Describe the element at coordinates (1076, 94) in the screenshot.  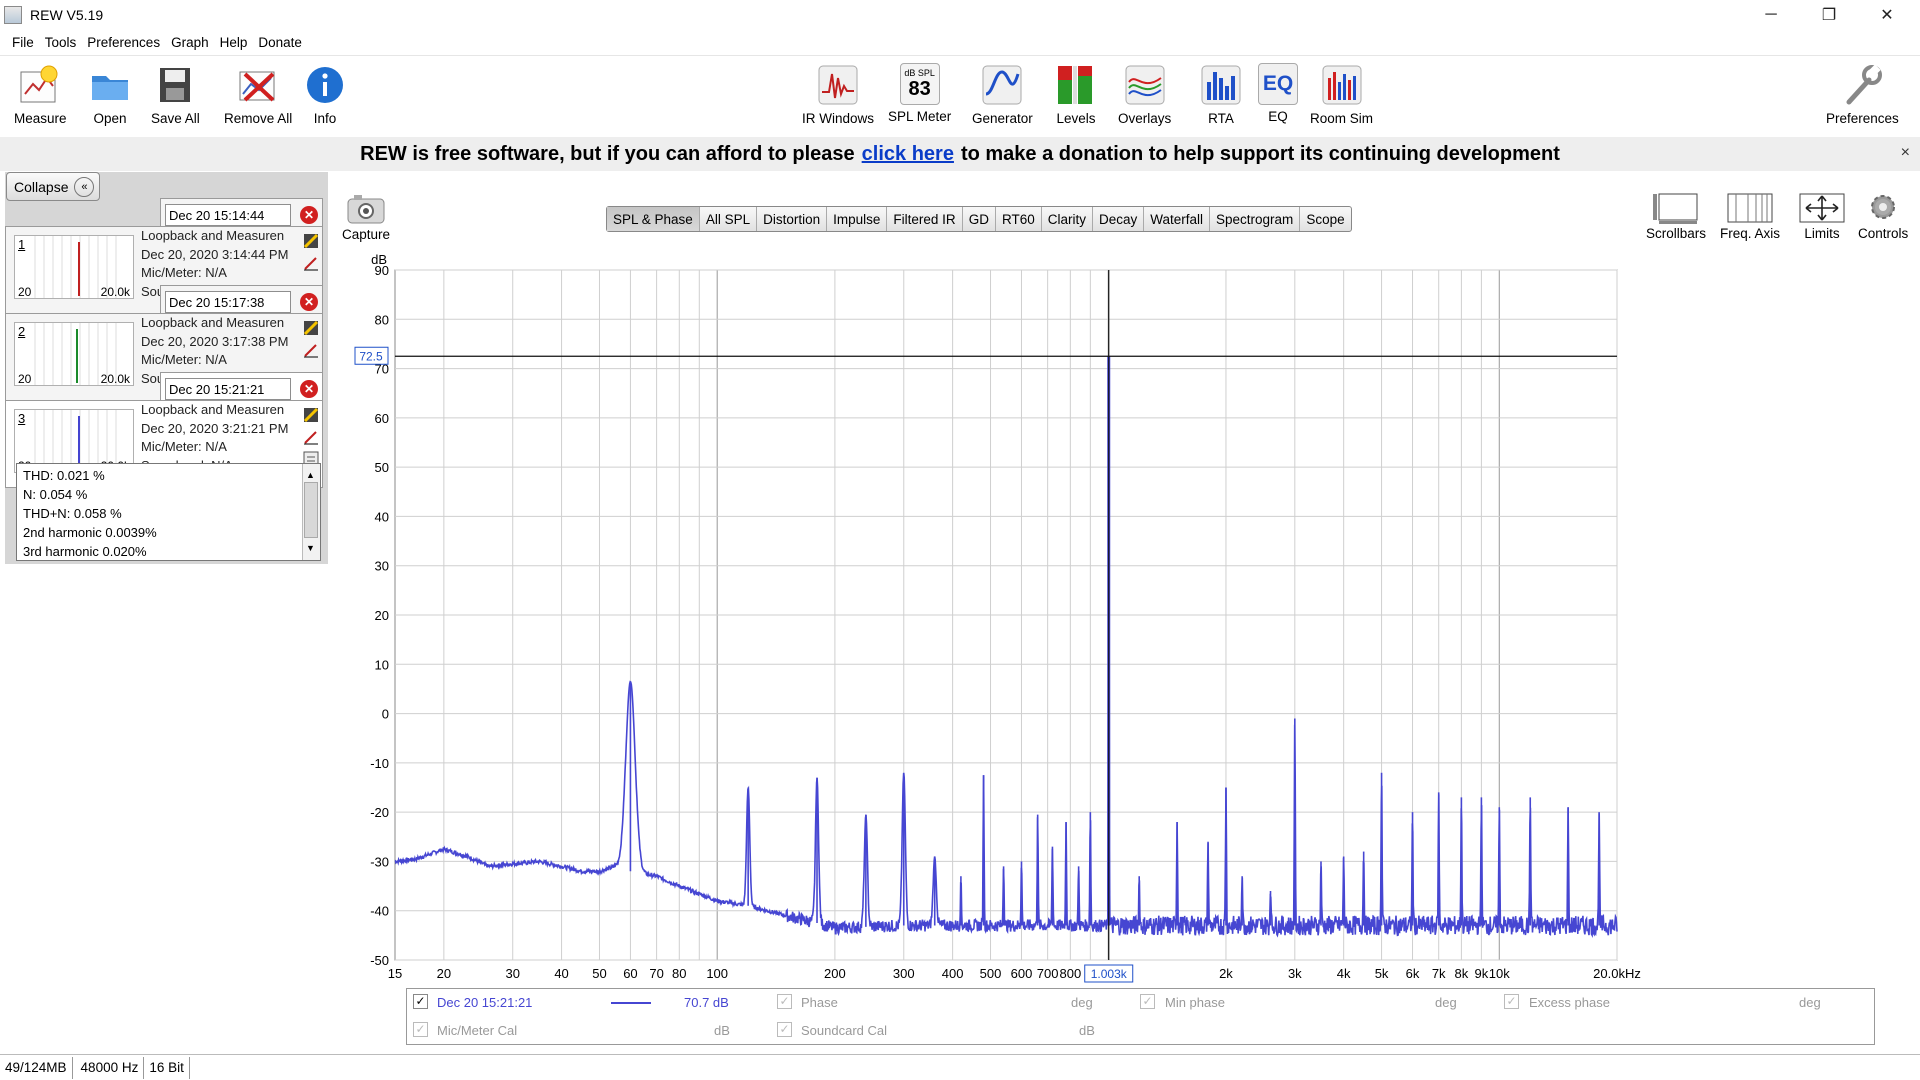
I see `levels-button: Levels` at that location.